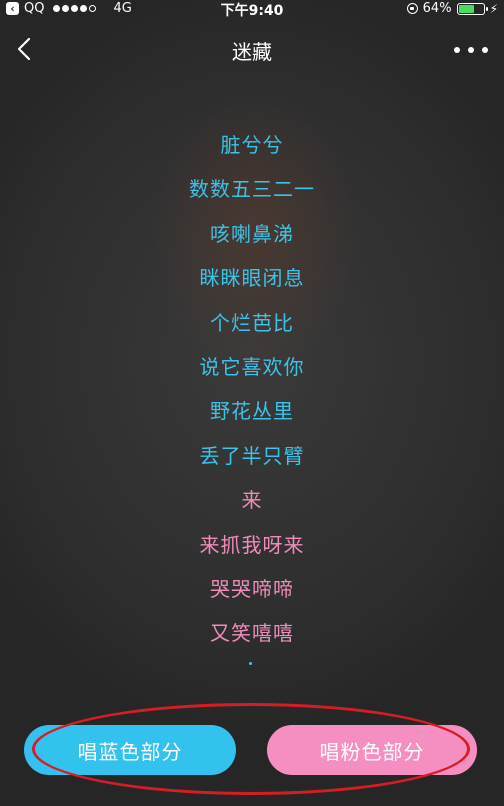  What do you see at coordinates (466, 8) in the screenshot?
I see `battery-fill` at bounding box center [466, 8].